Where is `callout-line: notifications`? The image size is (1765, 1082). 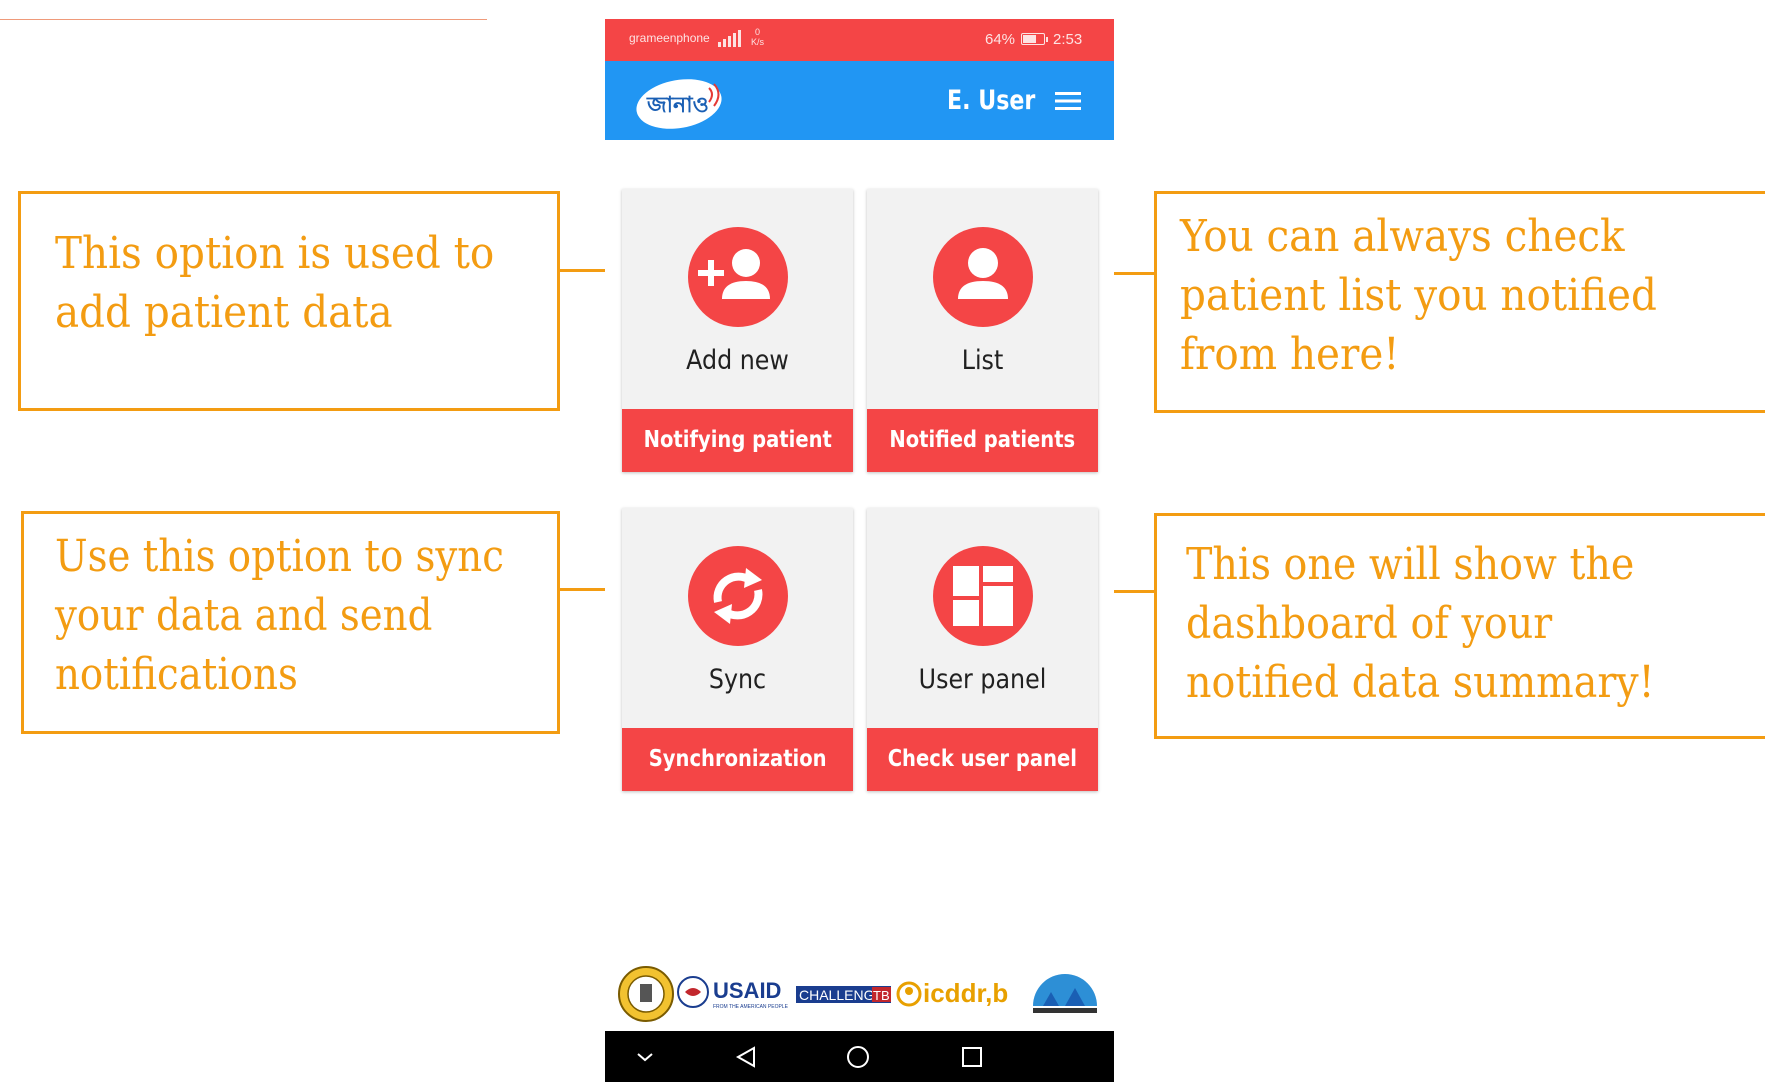 callout-line: notifications is located at coordinates (176, 674).